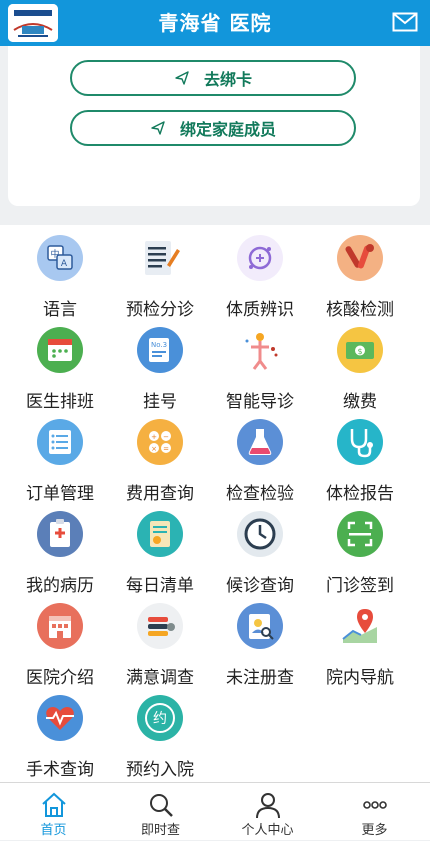 Image resolution: width=430 pixels, height=841 pixels. I want to click on nucleic-test-icon, so click(360, 258).